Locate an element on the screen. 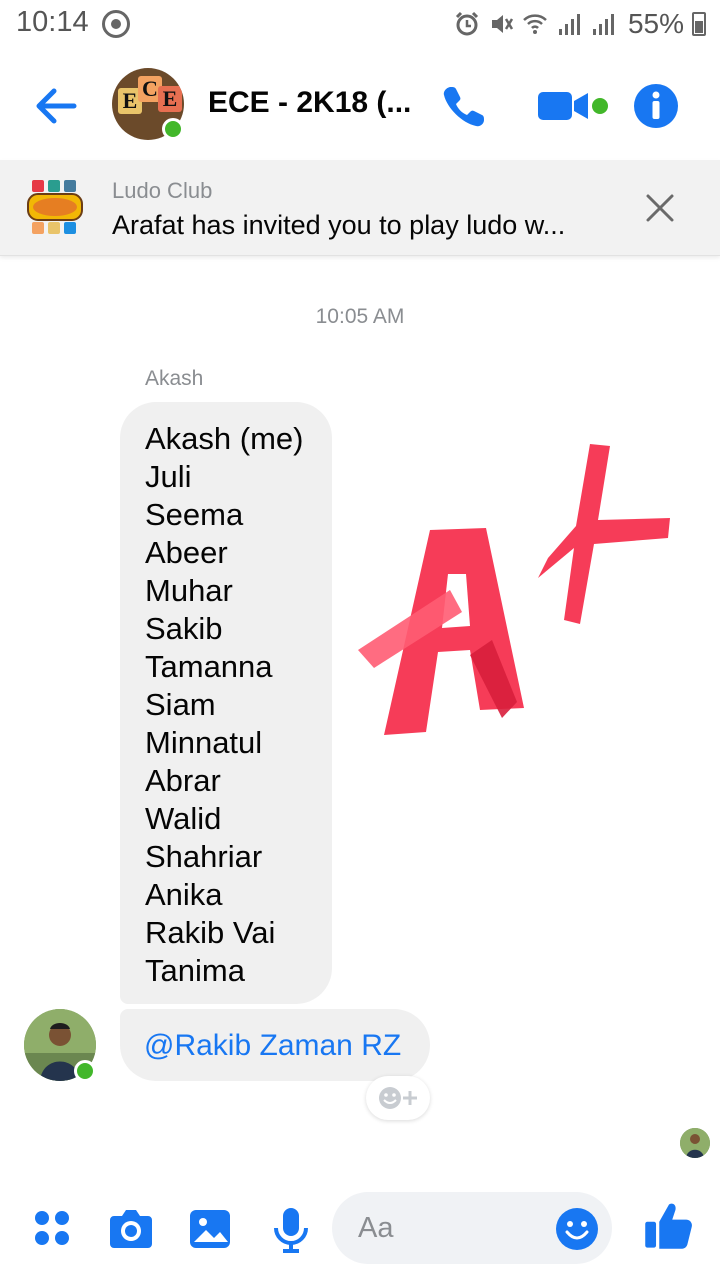  input-placeholder: Aa is located at coordinates (376, 1228).